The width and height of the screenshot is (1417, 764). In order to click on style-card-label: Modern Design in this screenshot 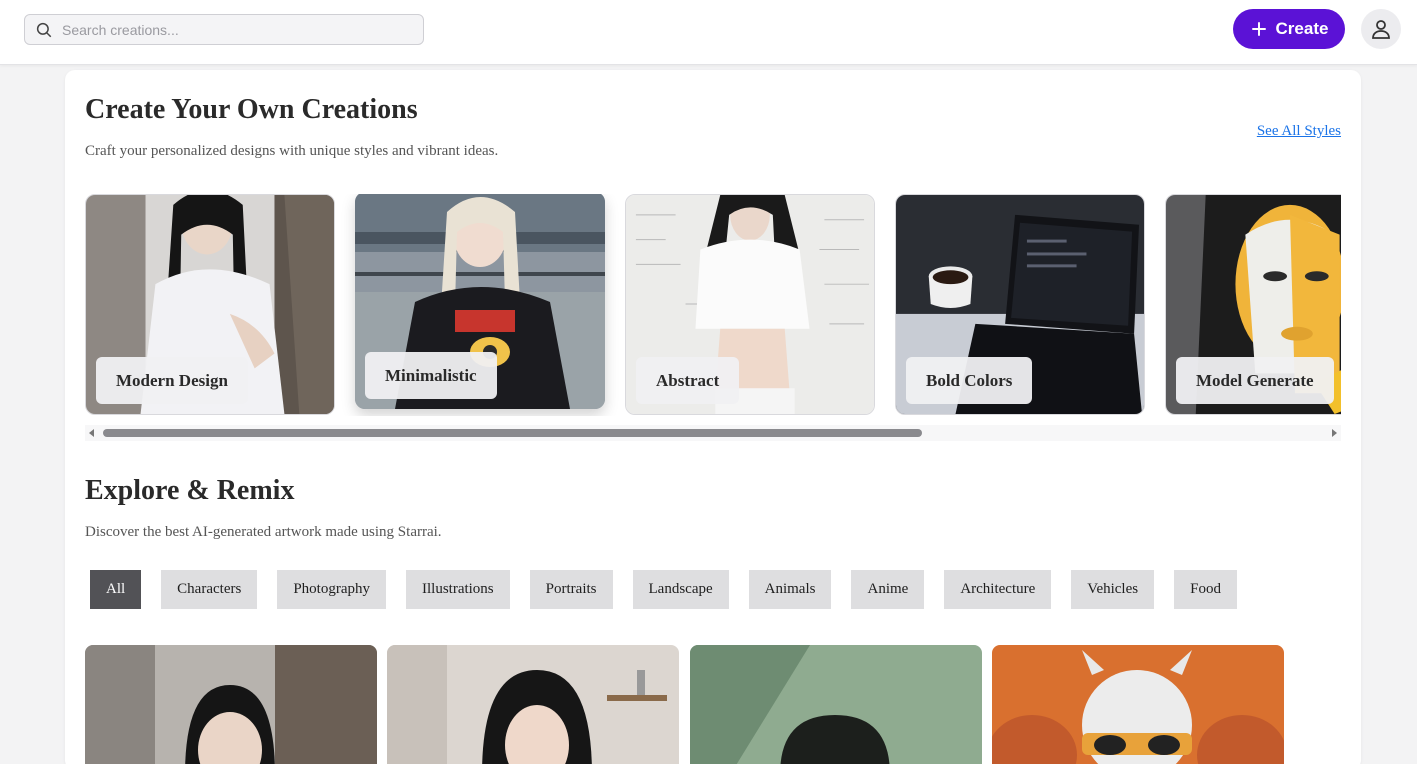, I will do `click(172, 380)`.